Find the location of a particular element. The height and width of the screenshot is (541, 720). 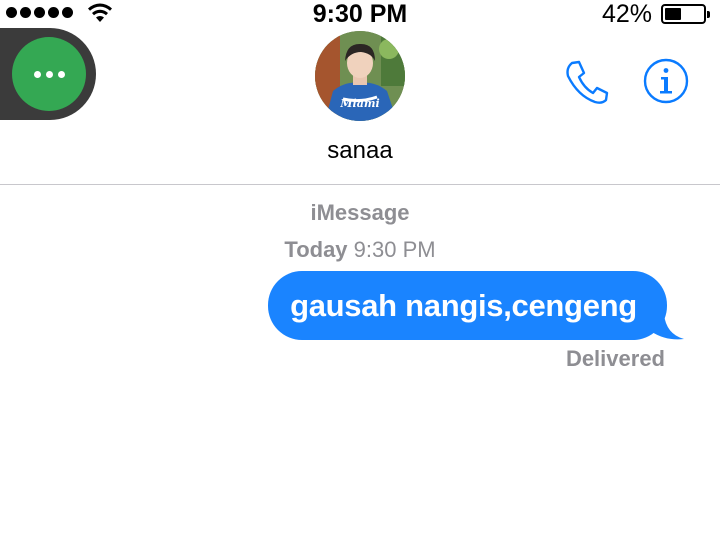

message-timestamp: Today 9:30 PM is located at coordinates (360, 250).